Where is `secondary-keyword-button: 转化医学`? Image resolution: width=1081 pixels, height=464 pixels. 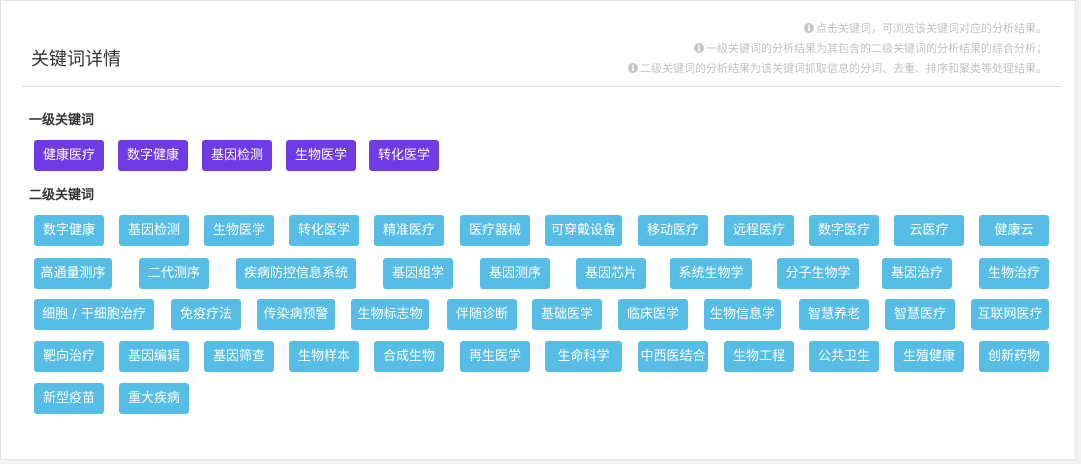 secondary-keyword-button: 转化医学 is located at coordinates (324, 230).